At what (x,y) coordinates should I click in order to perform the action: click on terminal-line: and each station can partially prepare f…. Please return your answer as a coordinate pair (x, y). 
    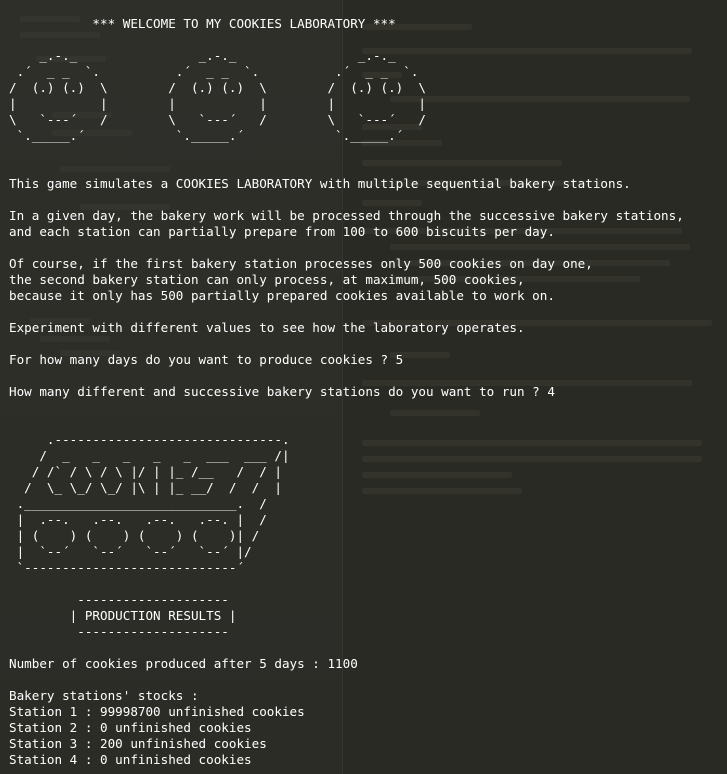
    Looking at the image, I should click on (282, 231).